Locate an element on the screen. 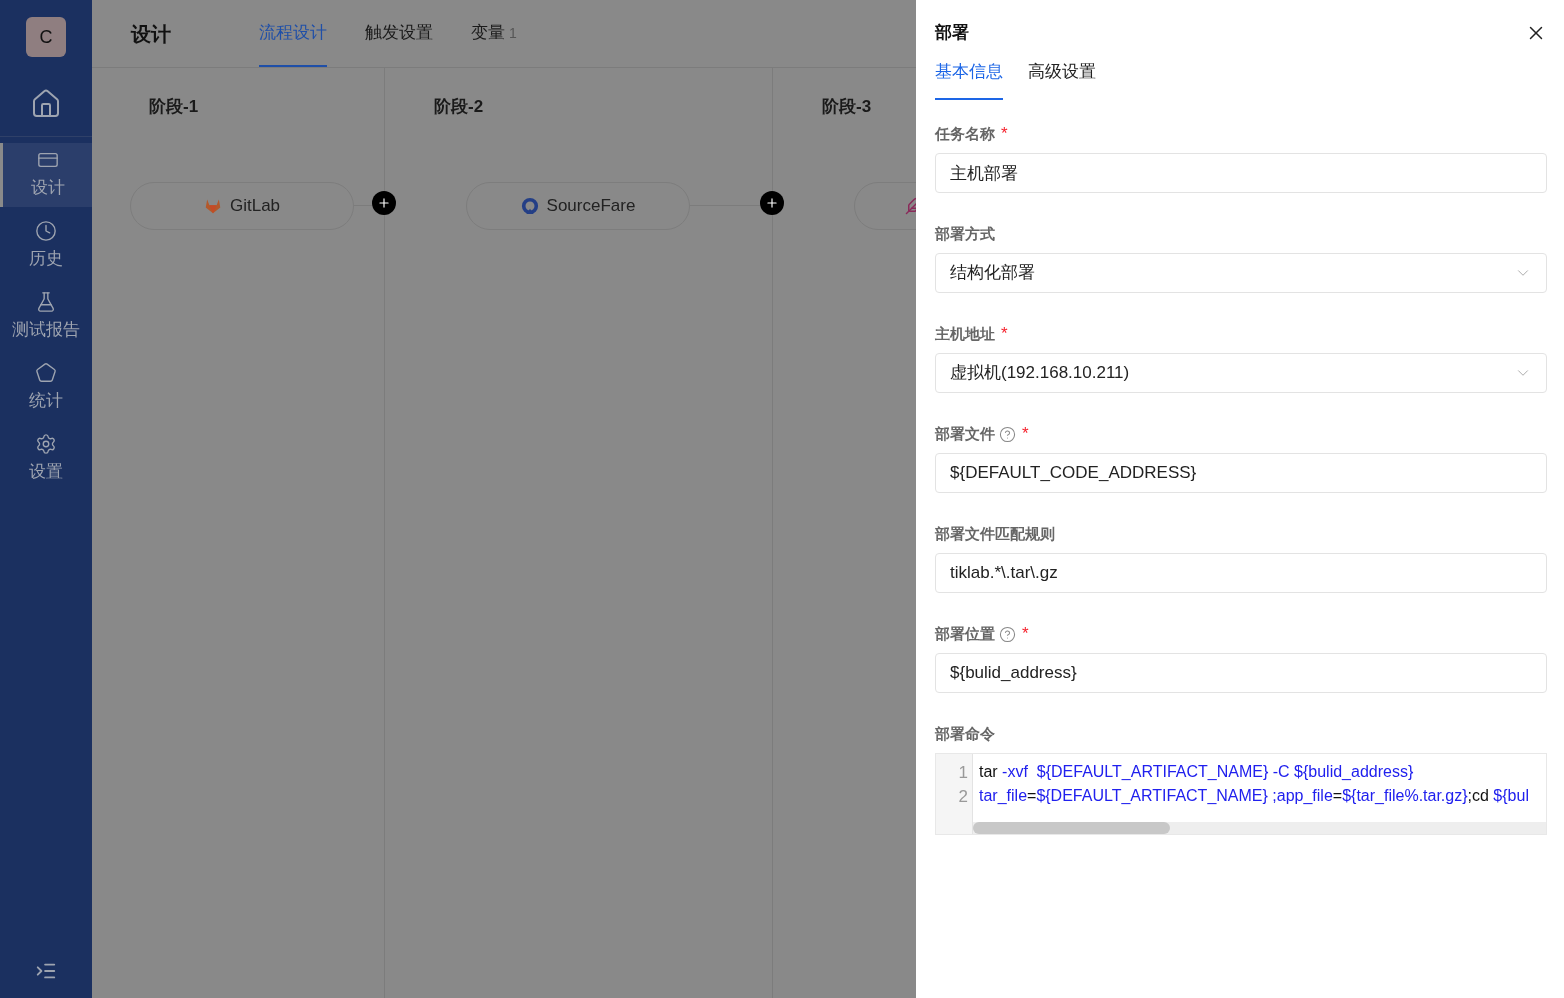 This screenshot has height=998, width=1564. field-label: 部署方式 is located at coordinates (965, 233).